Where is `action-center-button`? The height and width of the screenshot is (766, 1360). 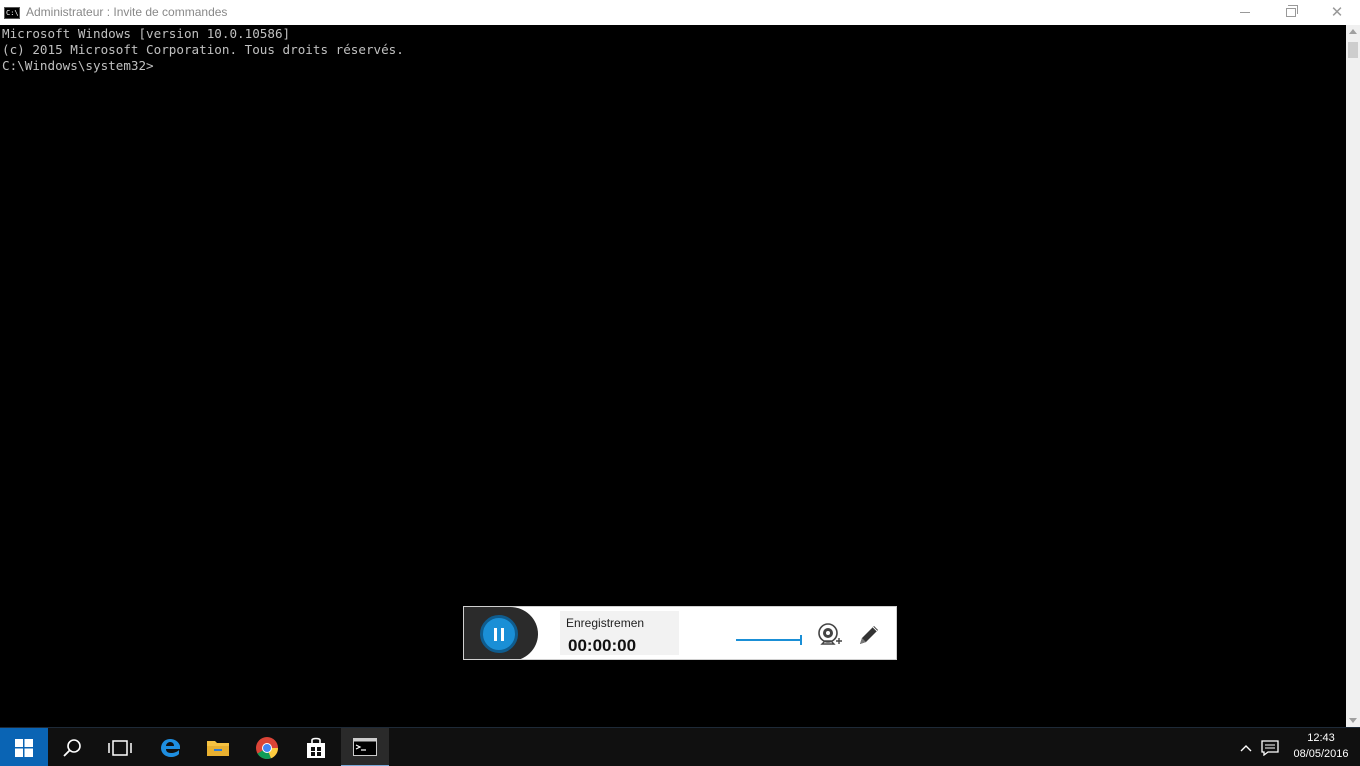
action-center-button is located at coordinates (1270, 747).